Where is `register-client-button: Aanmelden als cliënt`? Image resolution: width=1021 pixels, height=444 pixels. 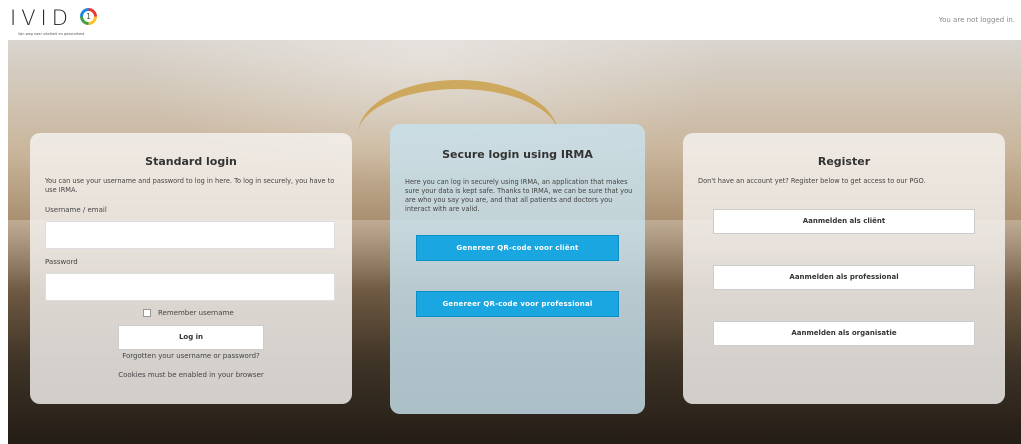 register-client-button: Aanmelden als cliënt is located at coordinates (844, 221).